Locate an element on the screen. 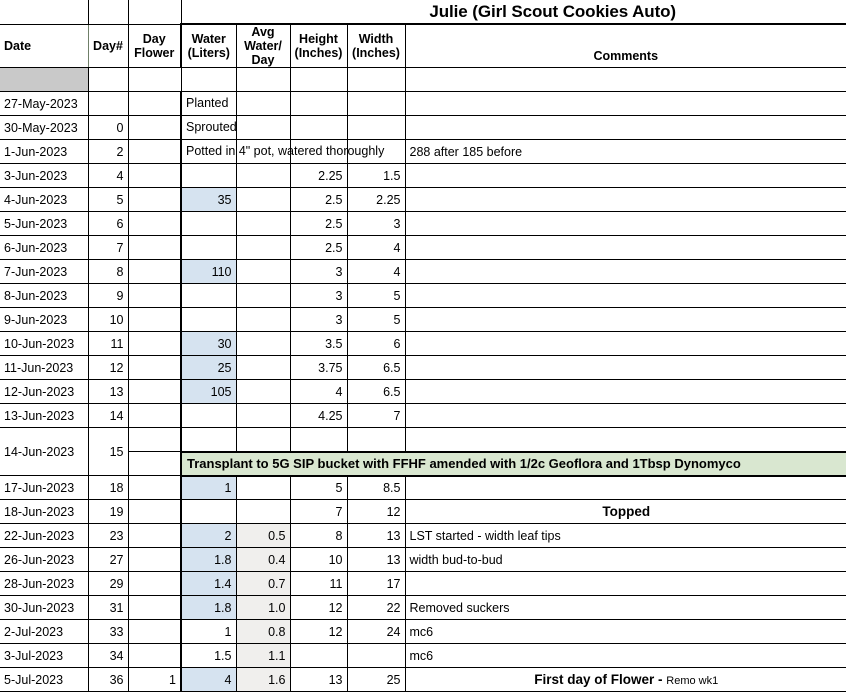 The image size is (846, 694). cell-day-flower: 1 is located at coordinates (155, 679).